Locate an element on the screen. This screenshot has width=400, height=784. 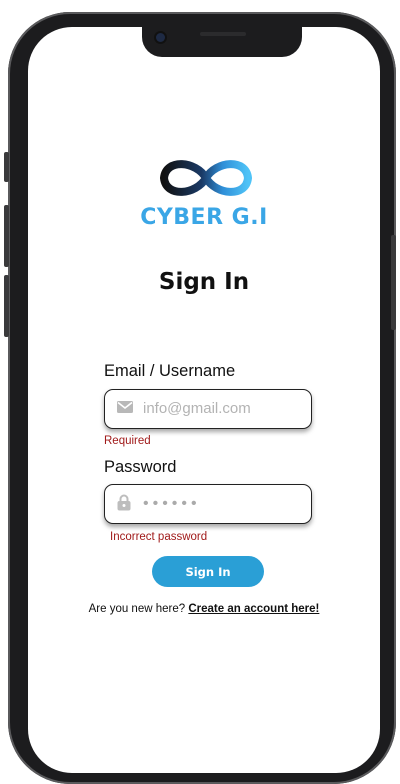
email-input is located at coordinates (223, 408).